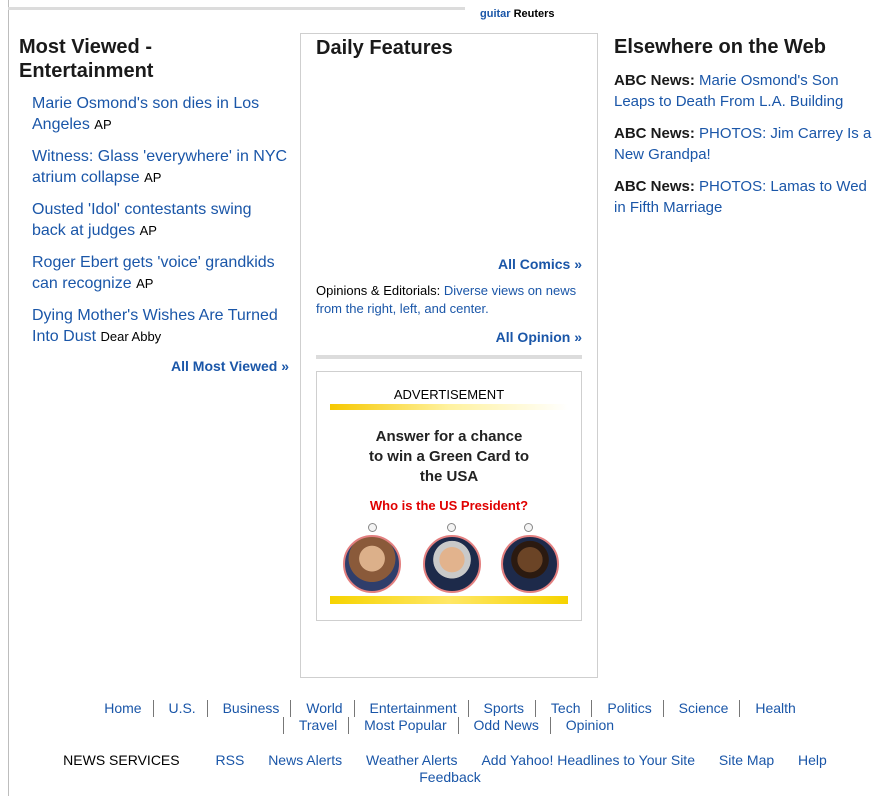 The height and width of the screenshot is (796, 880). I want to click on top-source: Reuters, so click(534, 14).